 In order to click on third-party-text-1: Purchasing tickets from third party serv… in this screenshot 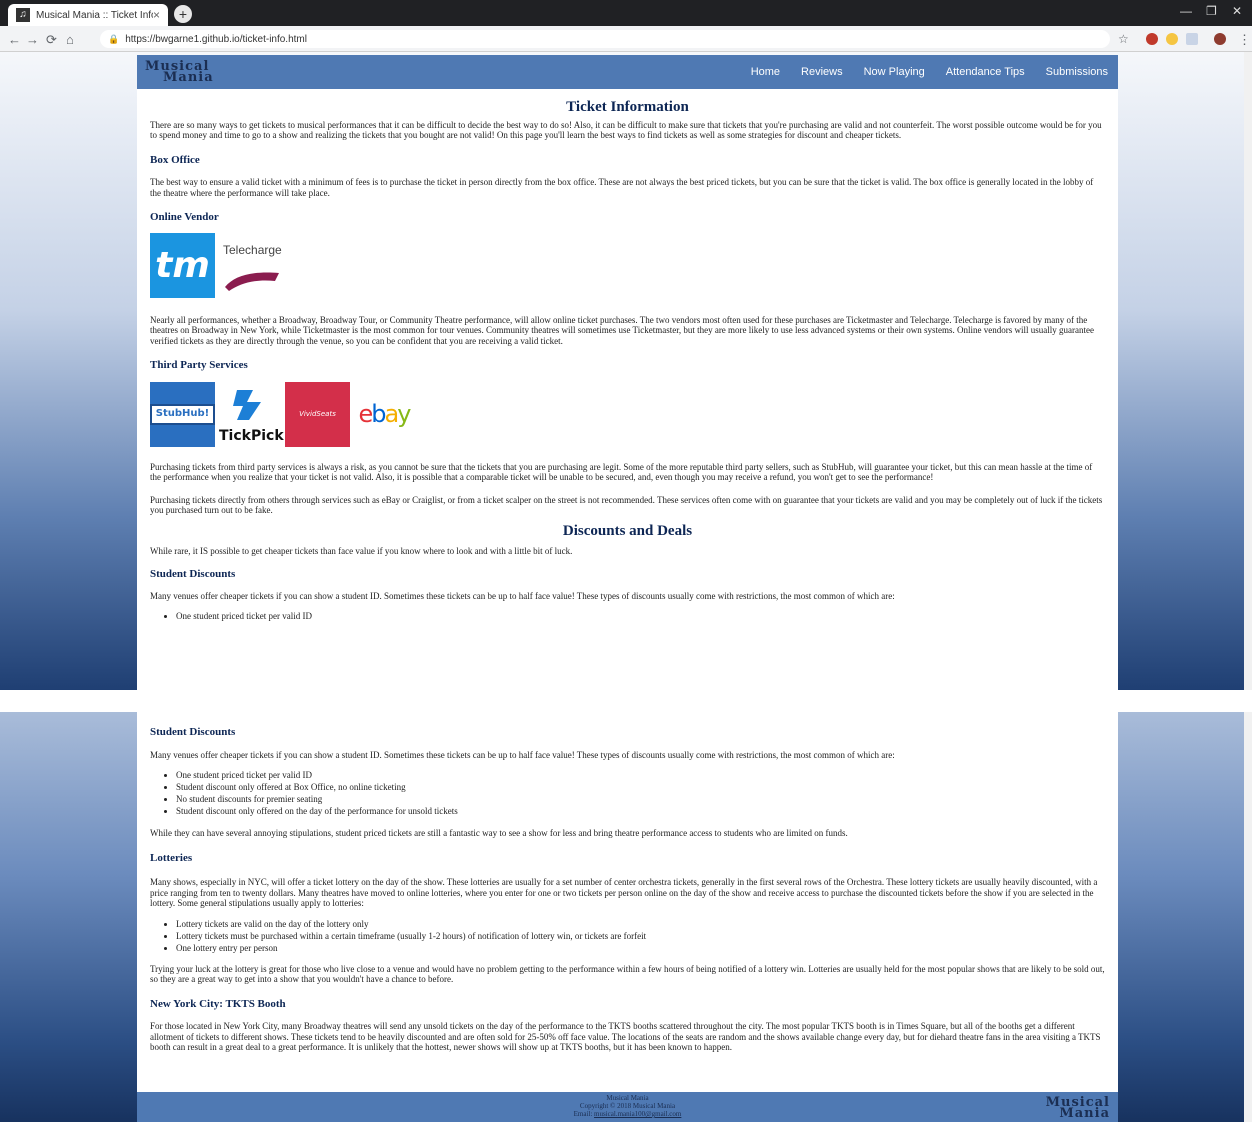, I will do `click(621, 472)`.